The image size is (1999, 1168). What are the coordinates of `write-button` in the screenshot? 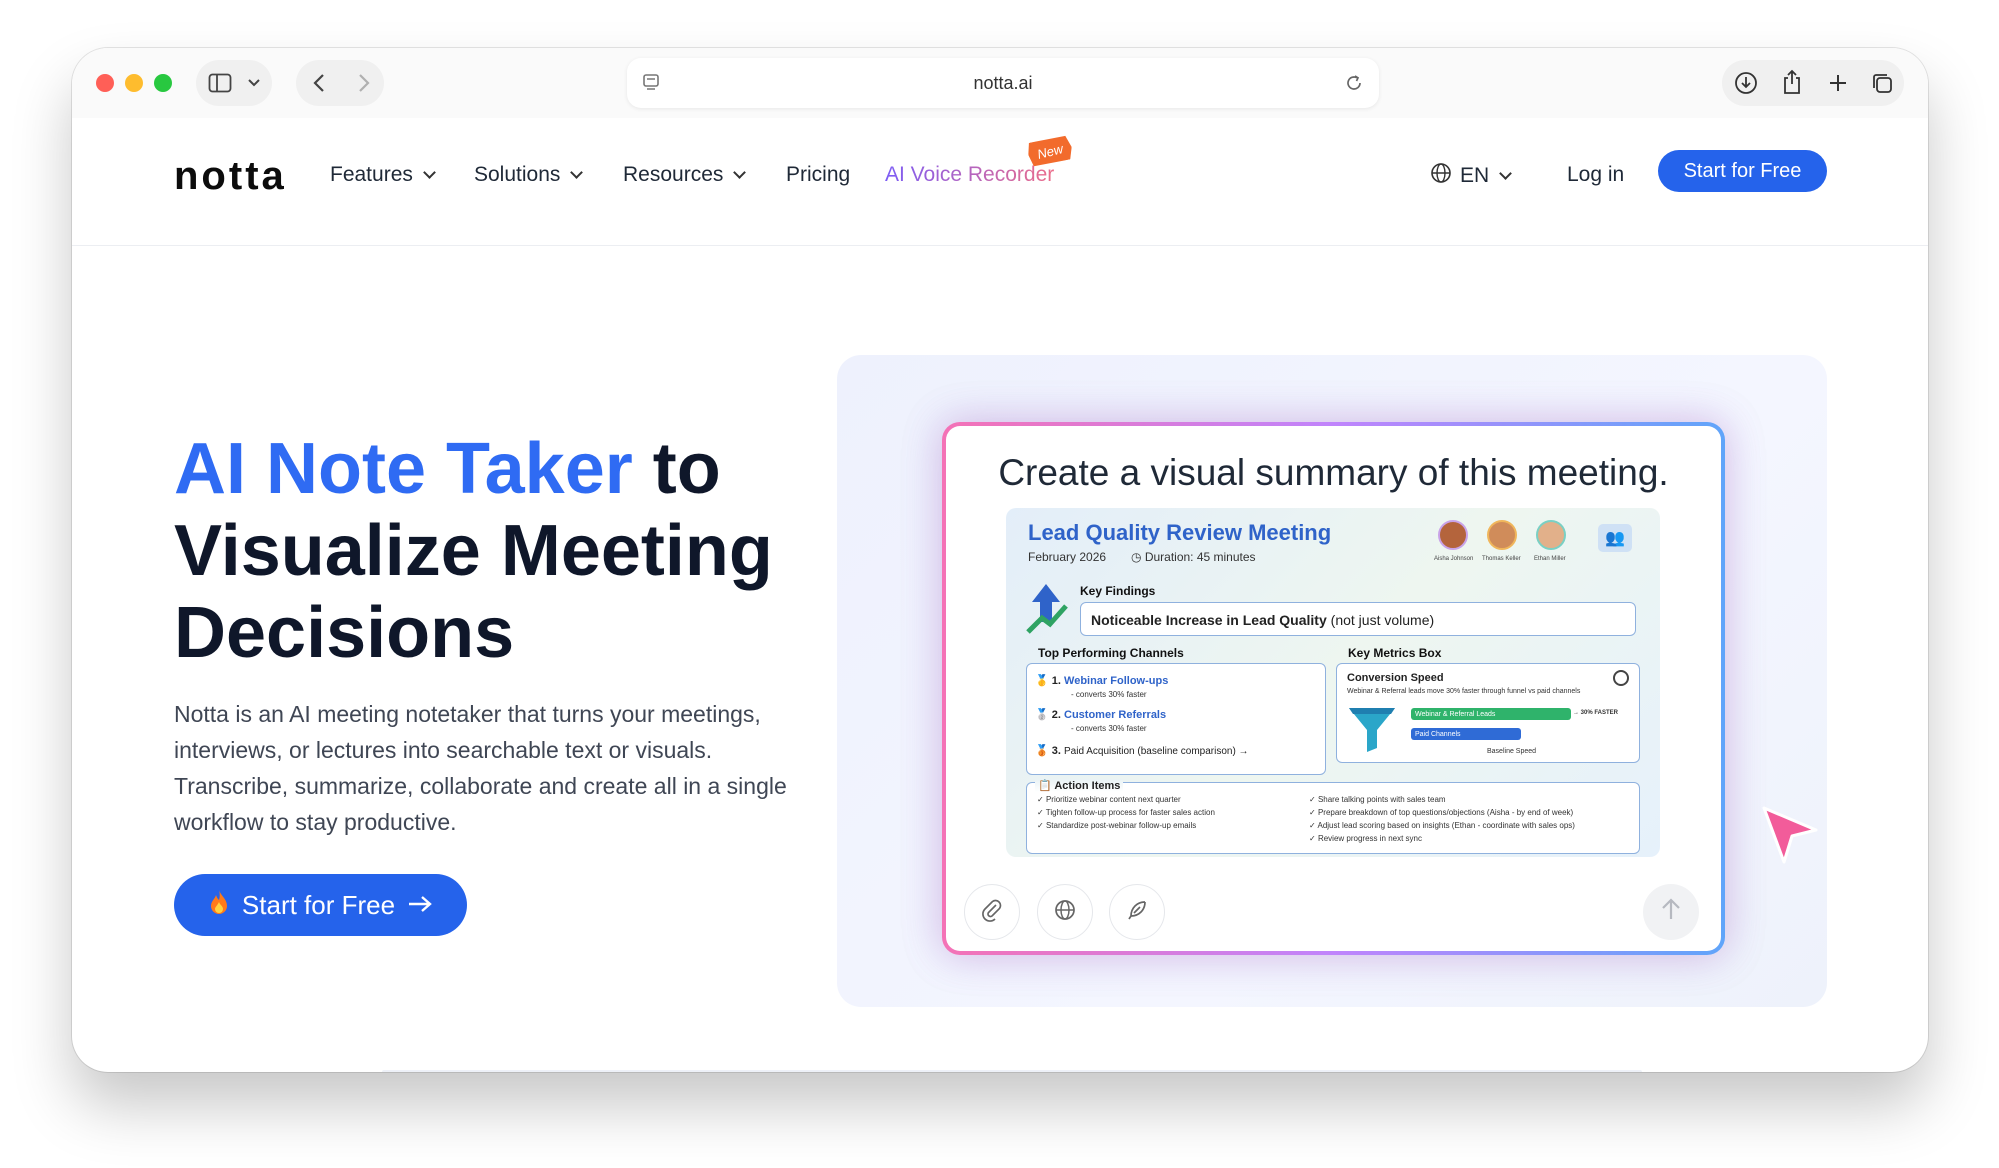 It's located at (1137, 912).